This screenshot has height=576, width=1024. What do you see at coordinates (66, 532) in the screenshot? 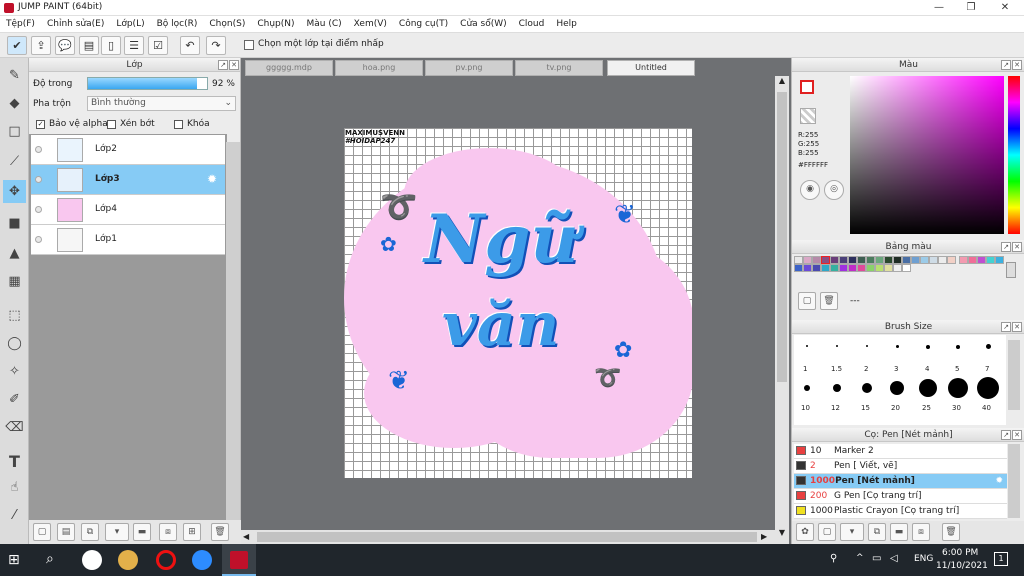
I see `new-text-layer-icon: ▤` at bounding box center [66, 532].